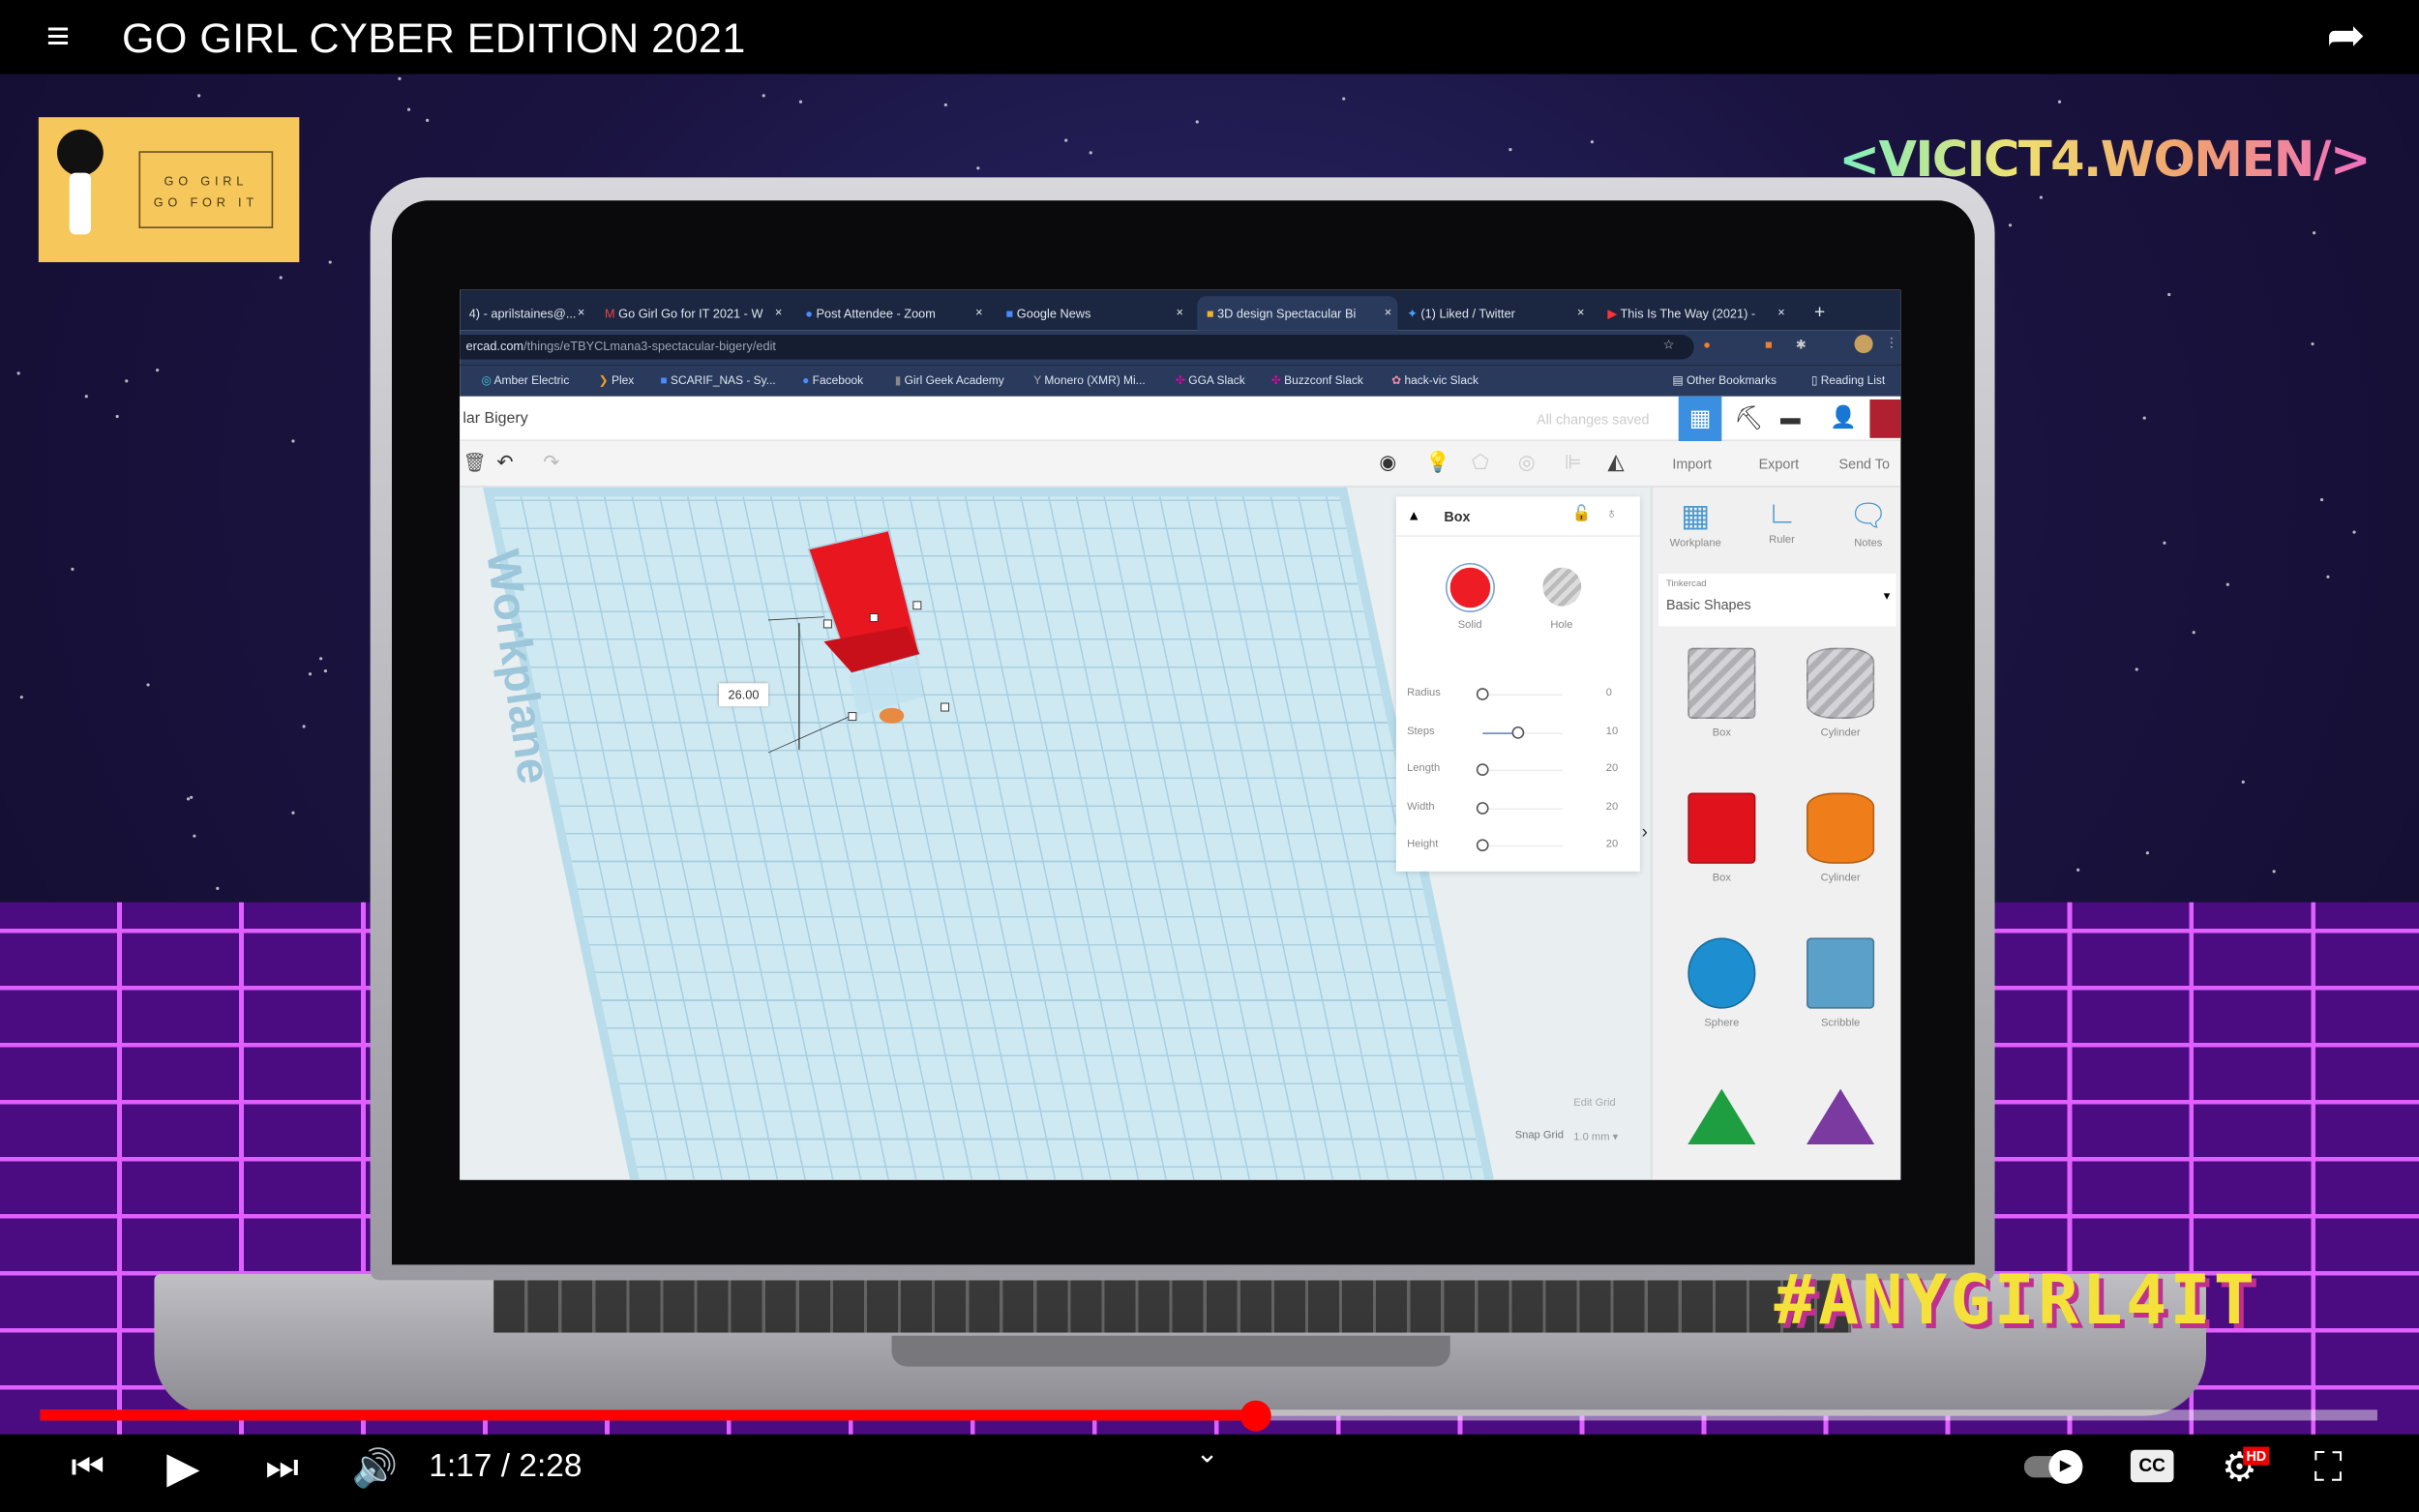 The width and height of the screenshot is (2419, 1512). What do you see at coordinates (526, 313) in the screenshot?
I see `browser-tab: 4) - aprilstaines@... ×` at bounding box center [526, 313].